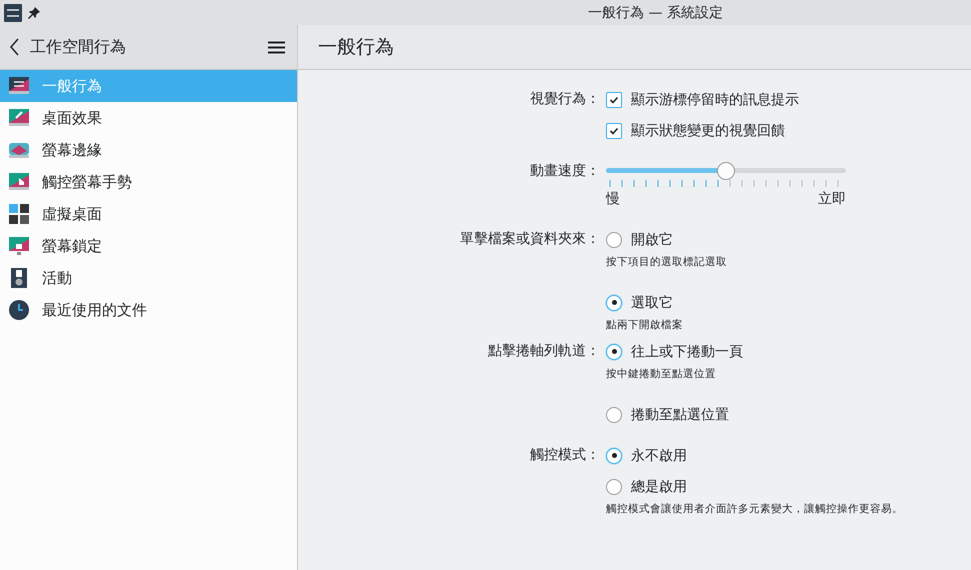 This screenshot has width=971, height=570. Describe the element at coordinates (613, 199) in the screenshot. I see `slider-min-label: 慢` at that location.